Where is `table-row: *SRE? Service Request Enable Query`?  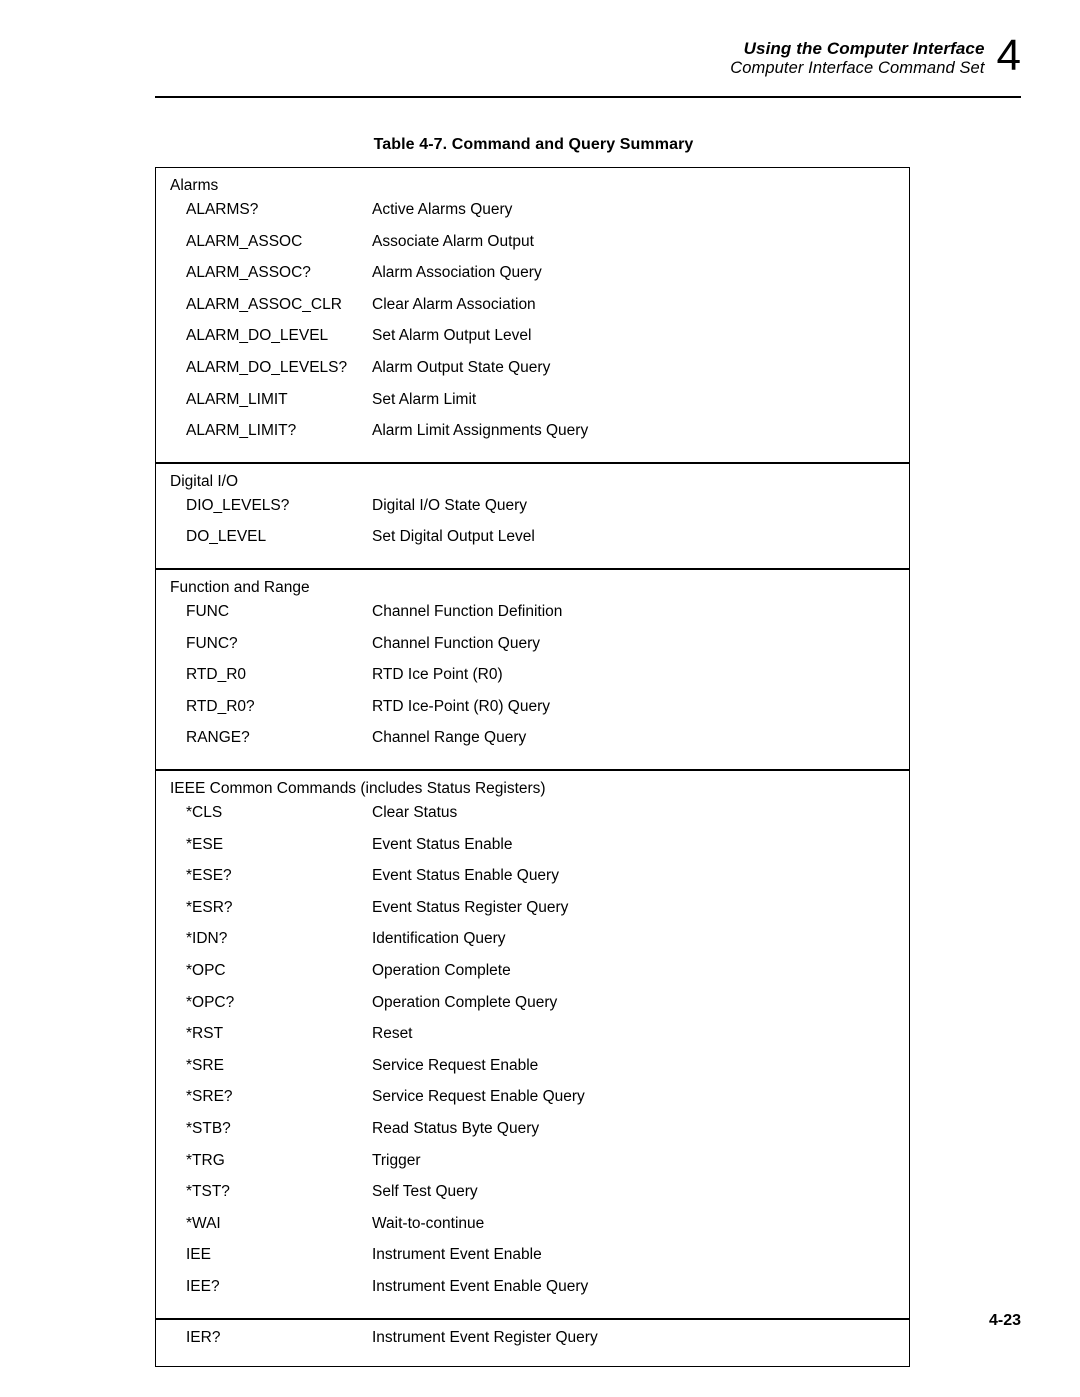
table-row: *SRE? Service Request Enable Query is located at coordinates (532, 1104).